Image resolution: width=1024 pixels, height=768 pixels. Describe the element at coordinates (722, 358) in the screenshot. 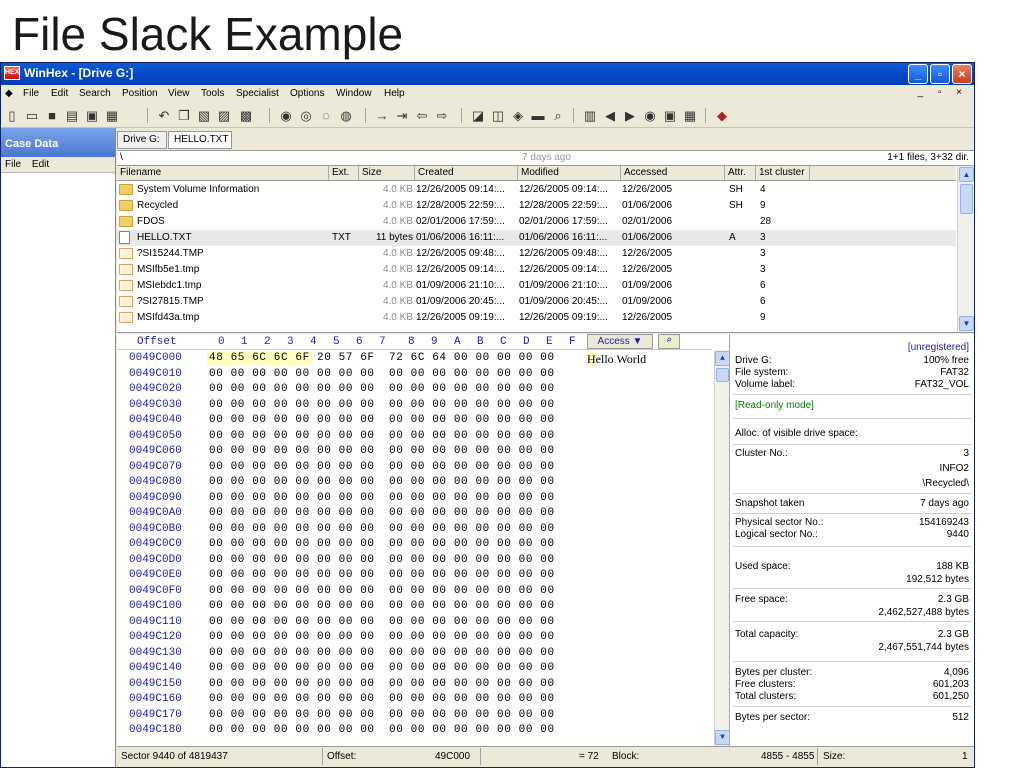

I see `hex-scroll-up-arrow: ▲` at that location.